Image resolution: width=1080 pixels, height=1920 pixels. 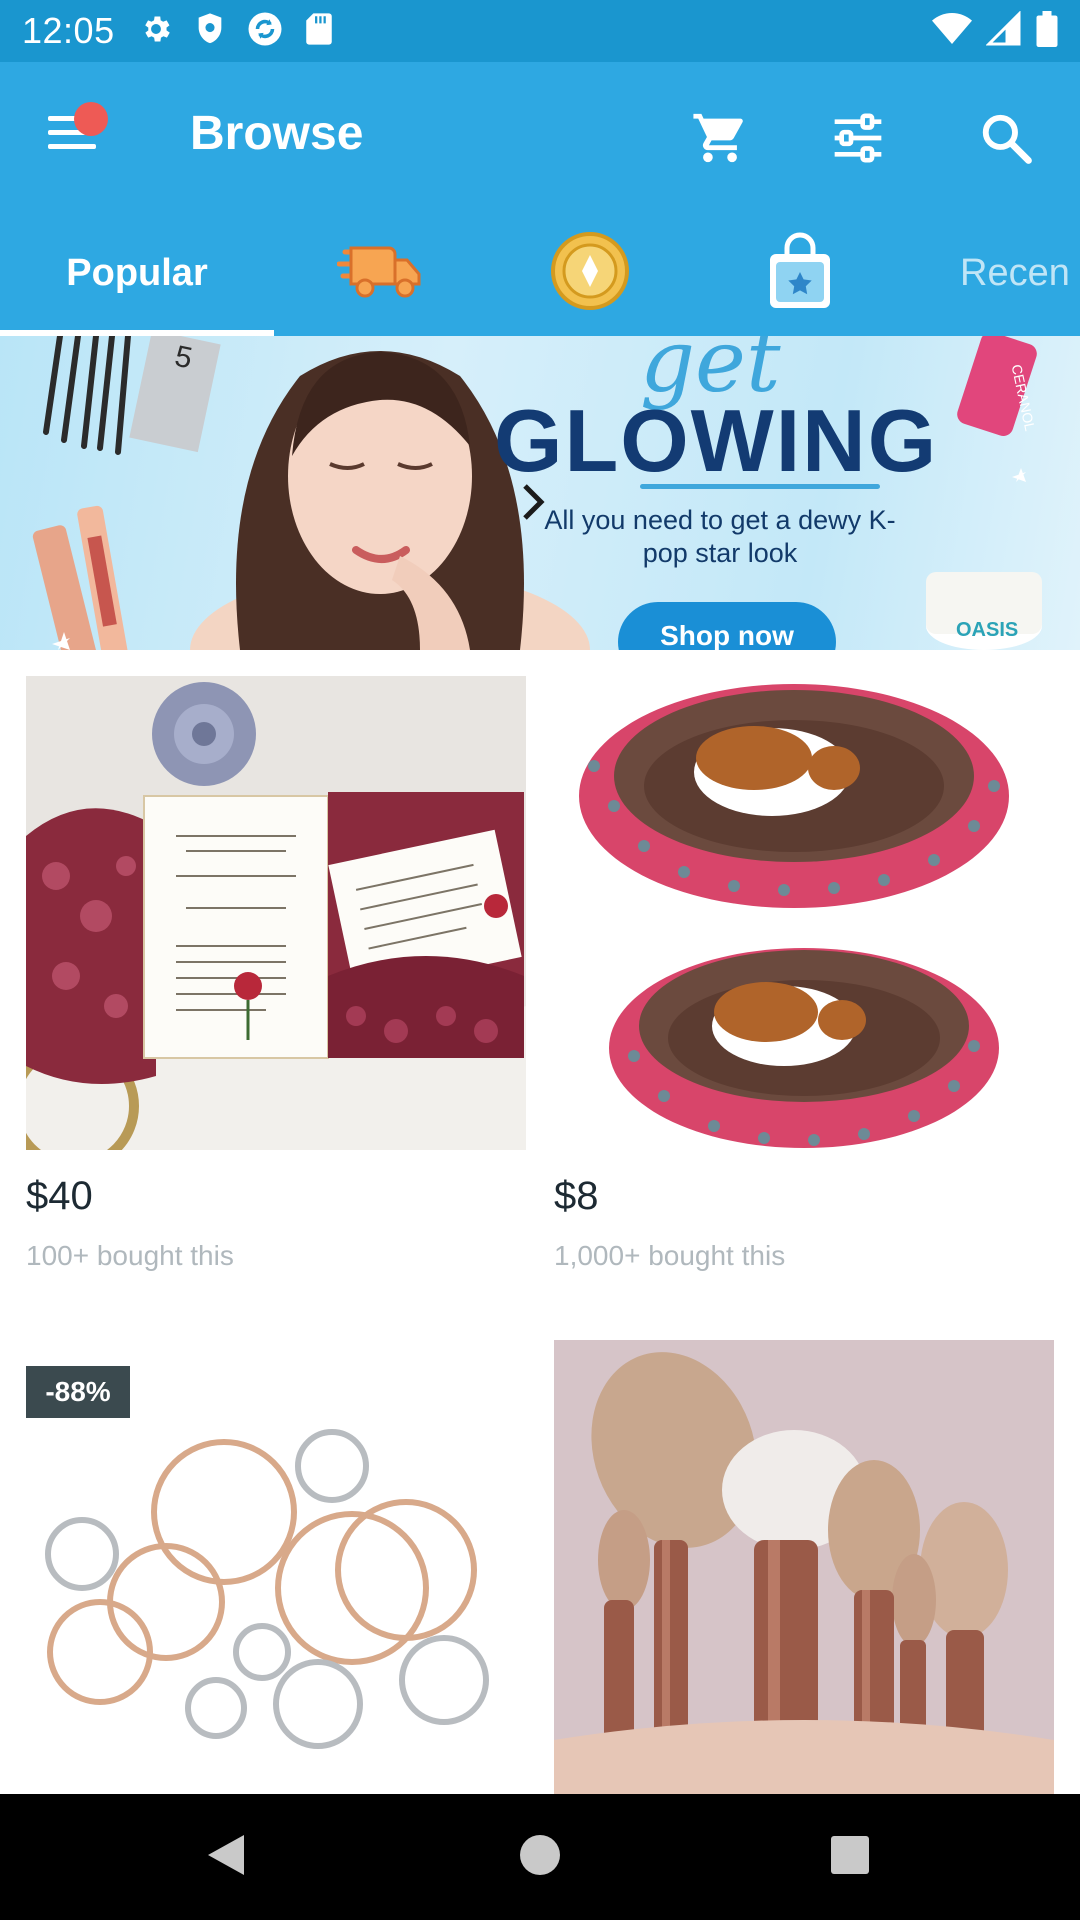 I want to click on back-button, so click(x=226, y=1857).